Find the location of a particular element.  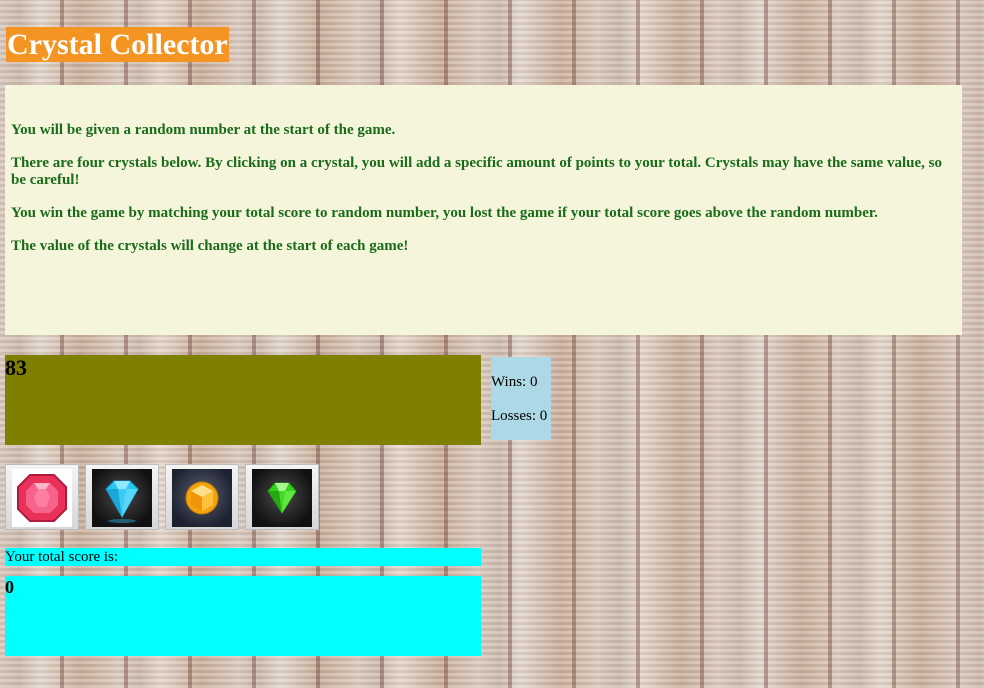

crystal-button-blue is located at coordinates (122, 497).